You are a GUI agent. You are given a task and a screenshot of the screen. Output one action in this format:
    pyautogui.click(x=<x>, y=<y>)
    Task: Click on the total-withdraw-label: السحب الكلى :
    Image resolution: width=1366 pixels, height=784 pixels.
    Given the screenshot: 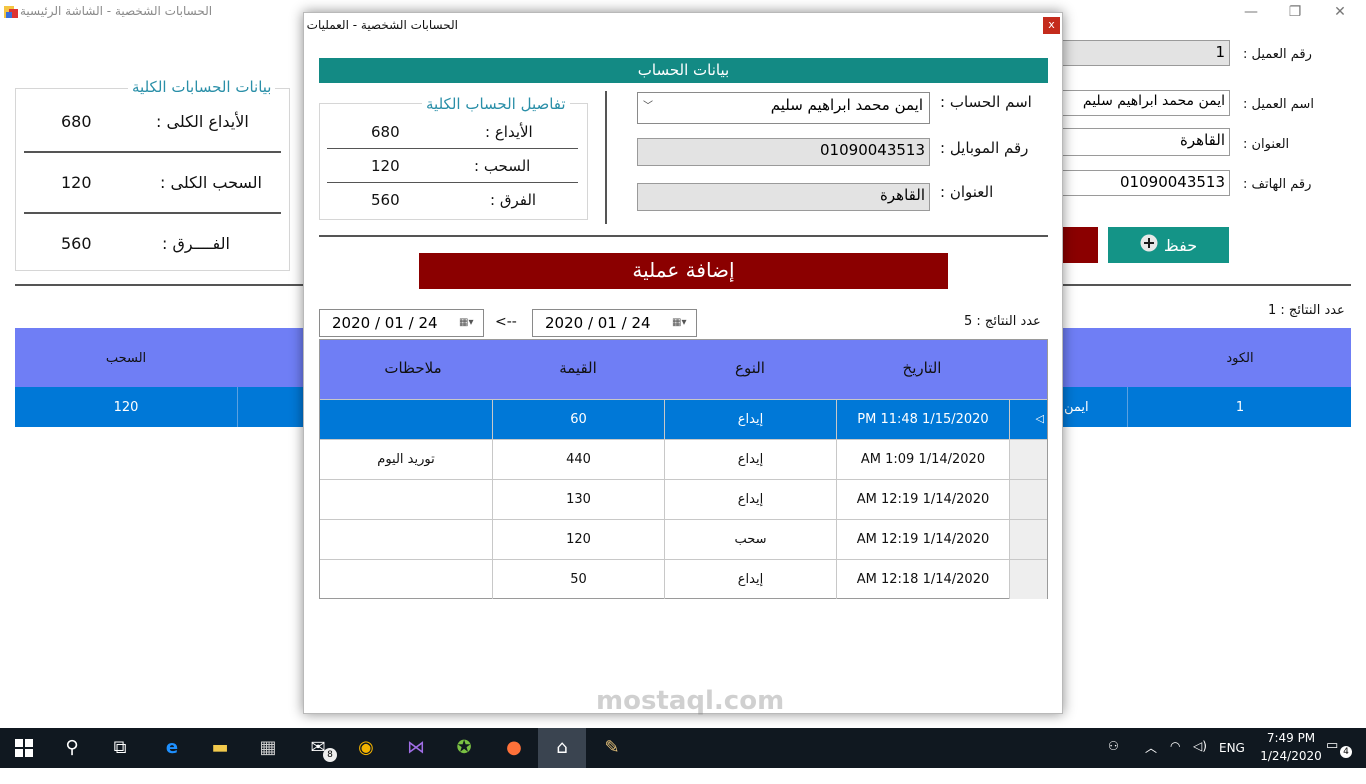 What is the action you would take?
    pyautogui.click(x=211, y=182)
    